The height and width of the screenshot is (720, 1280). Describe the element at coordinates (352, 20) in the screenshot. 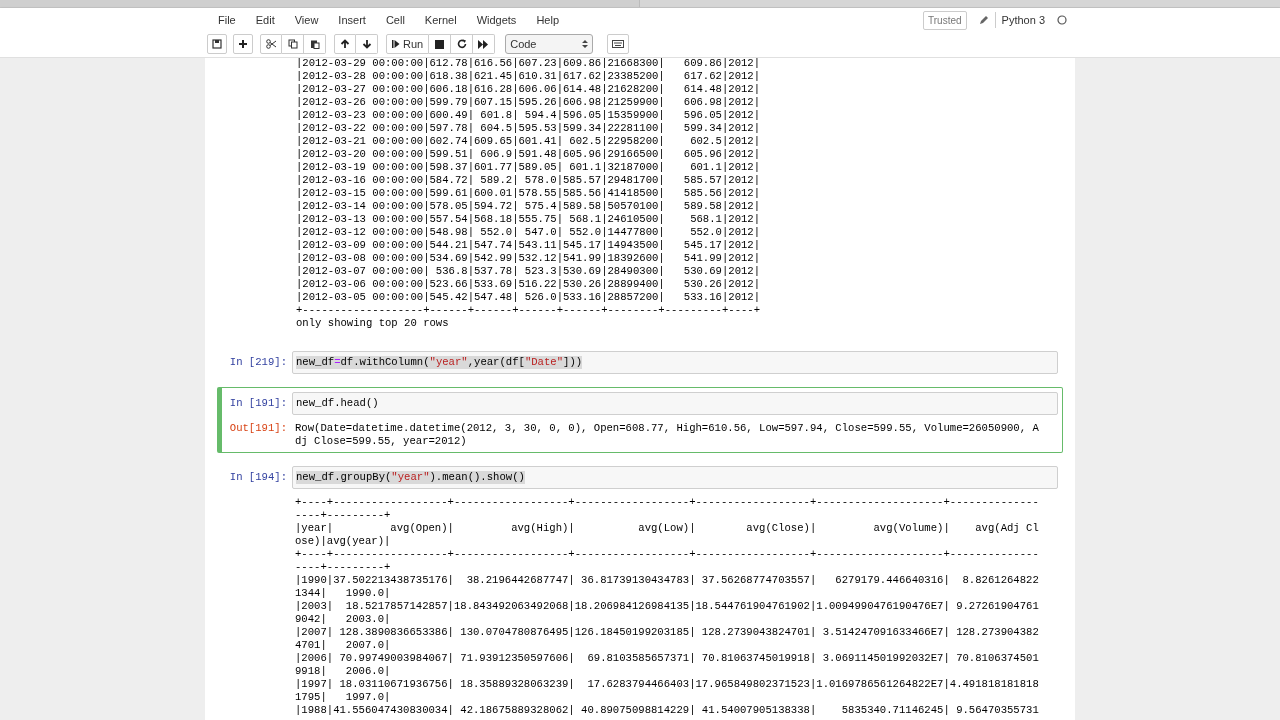

I see `menu-item: Insert` at that location.